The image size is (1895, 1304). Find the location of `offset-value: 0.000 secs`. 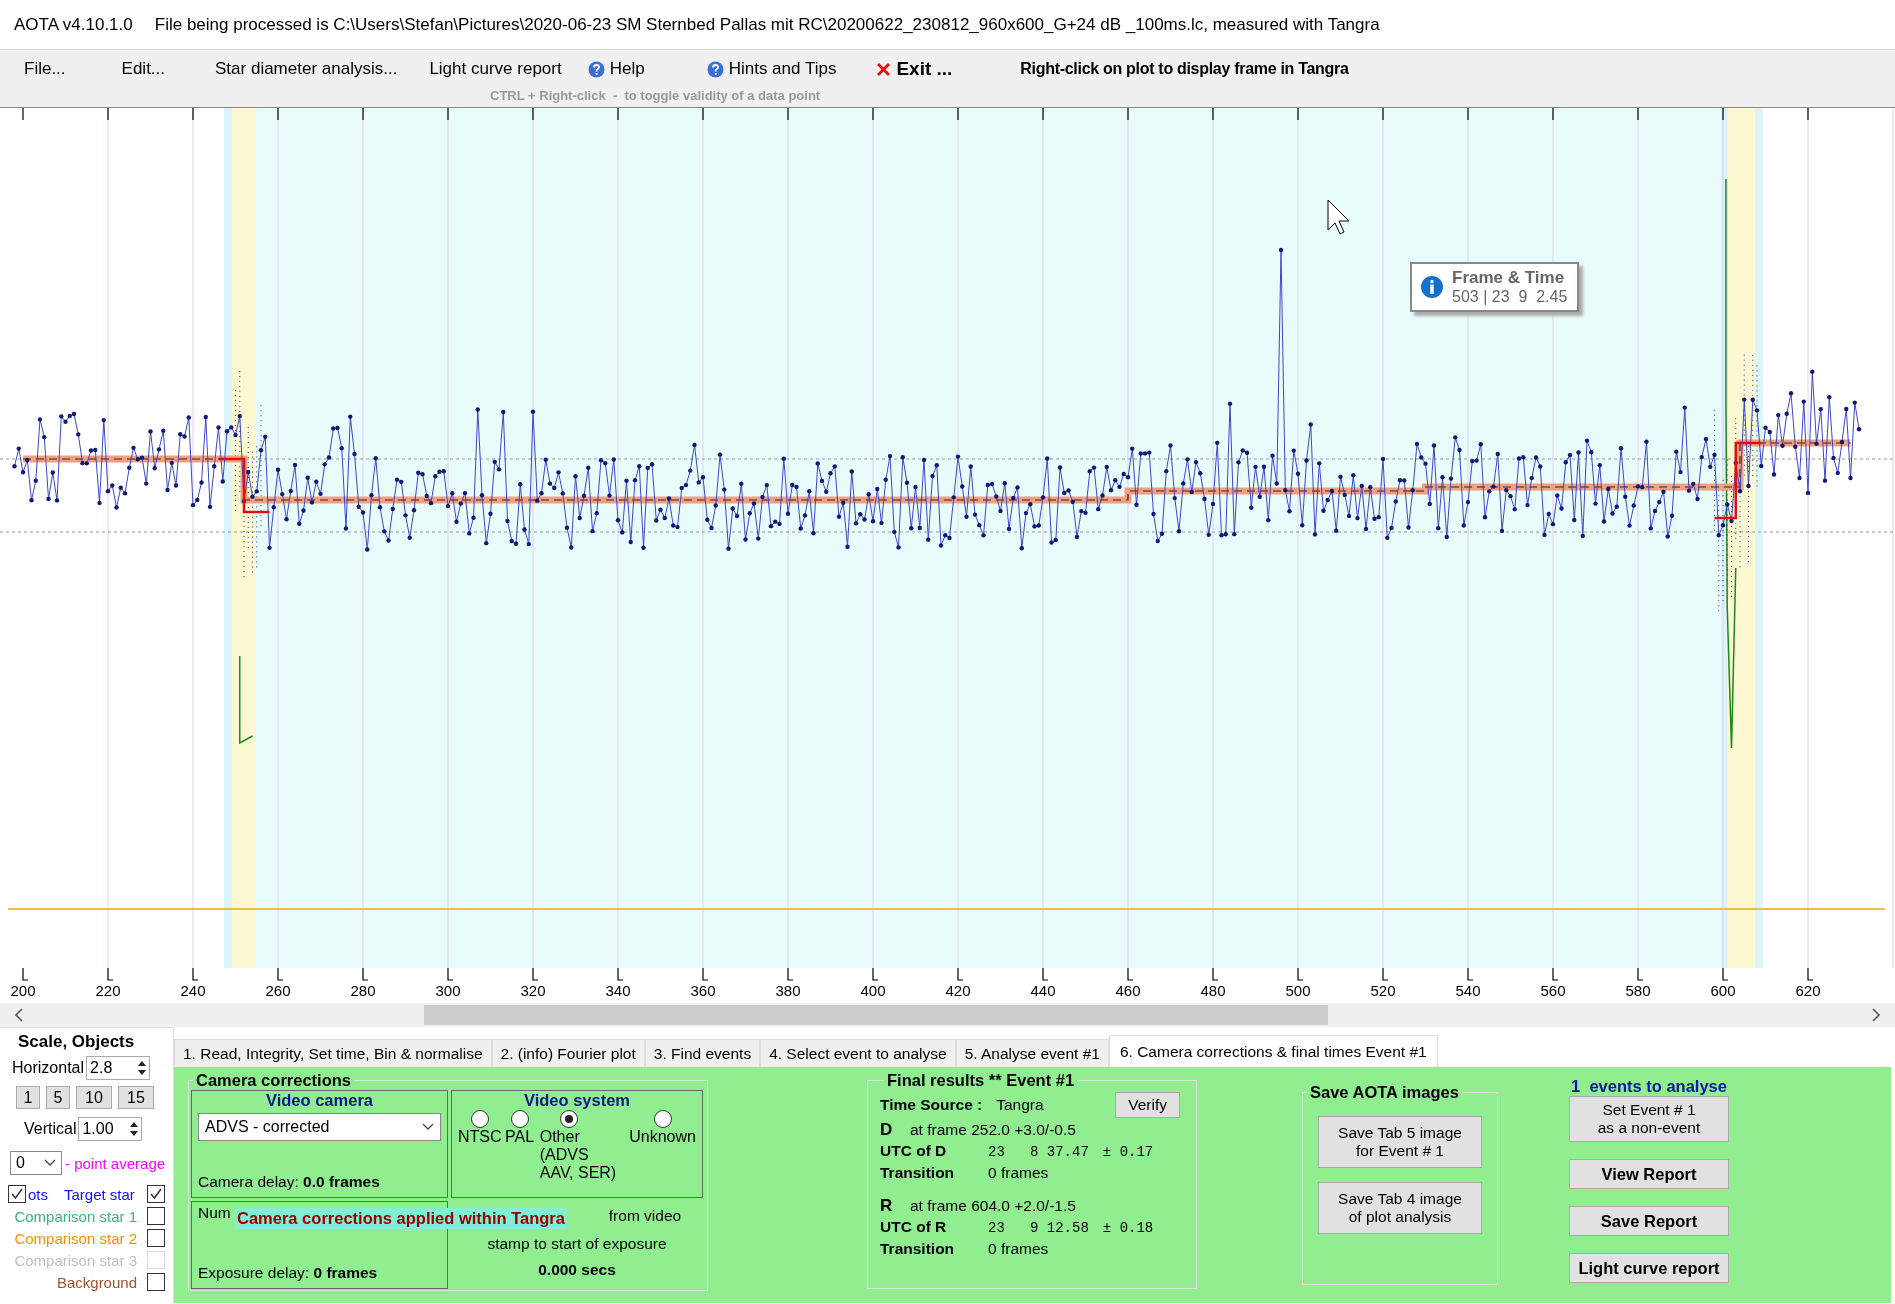

offset-value: 0.000 secs is located at coordinates (577, 1270).